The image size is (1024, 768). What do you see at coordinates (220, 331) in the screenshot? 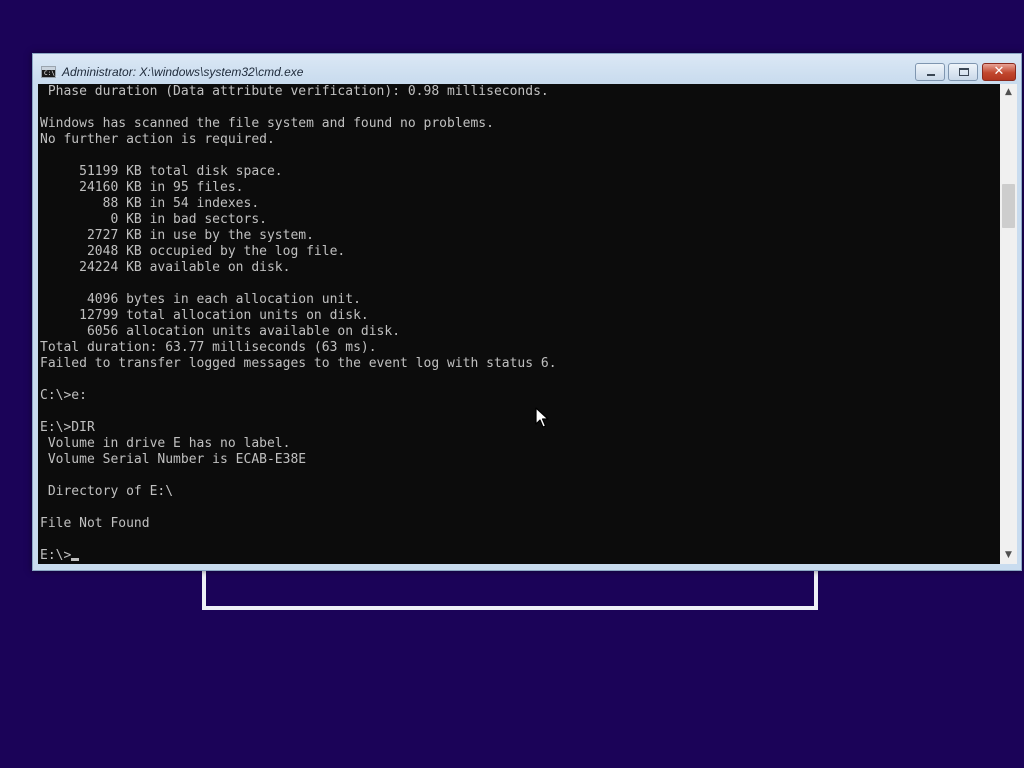
I see `console-line: 6056 allocation units available on disk.` at bounding box center [220, 331].